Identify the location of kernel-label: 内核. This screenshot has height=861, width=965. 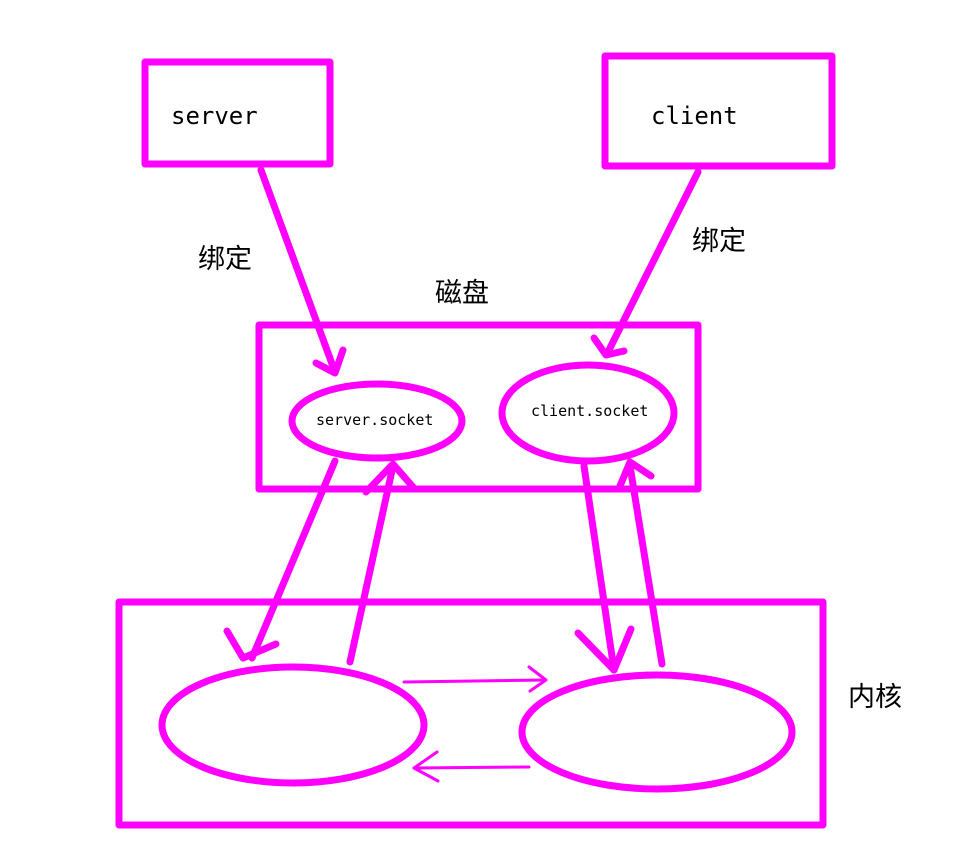
(875, 697).